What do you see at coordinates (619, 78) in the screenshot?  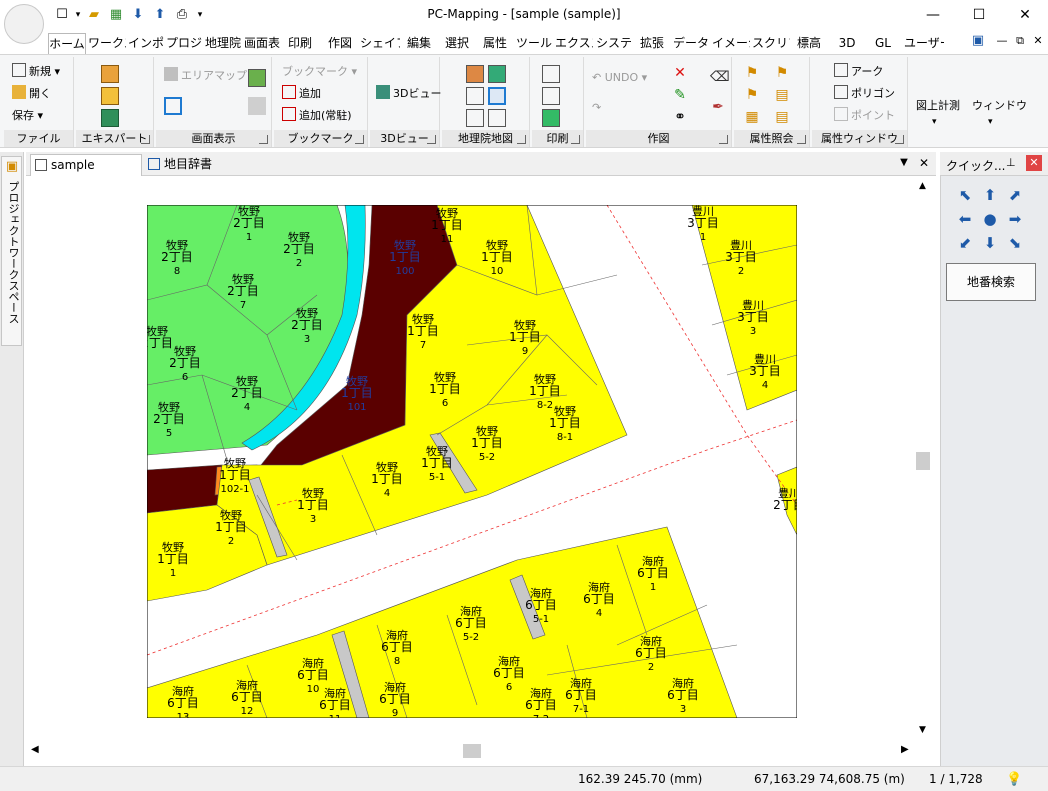 I see `undo-button: ↶ UNDO ▾` at bounding box center [619, 78].